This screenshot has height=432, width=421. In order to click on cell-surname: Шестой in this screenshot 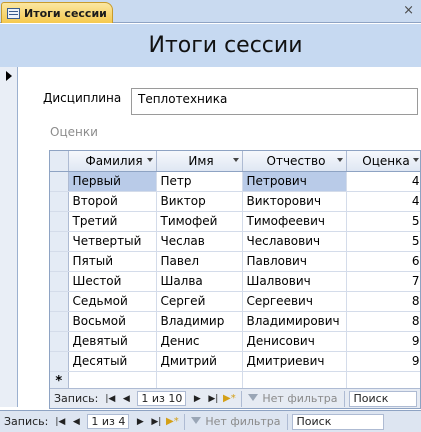, I will do `click(112, 281)`.